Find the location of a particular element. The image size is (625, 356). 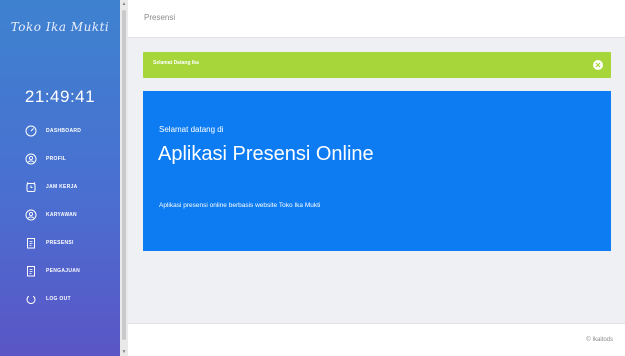

sidebar-item-label: JAM KERJA is located at coordinates (62, 186).